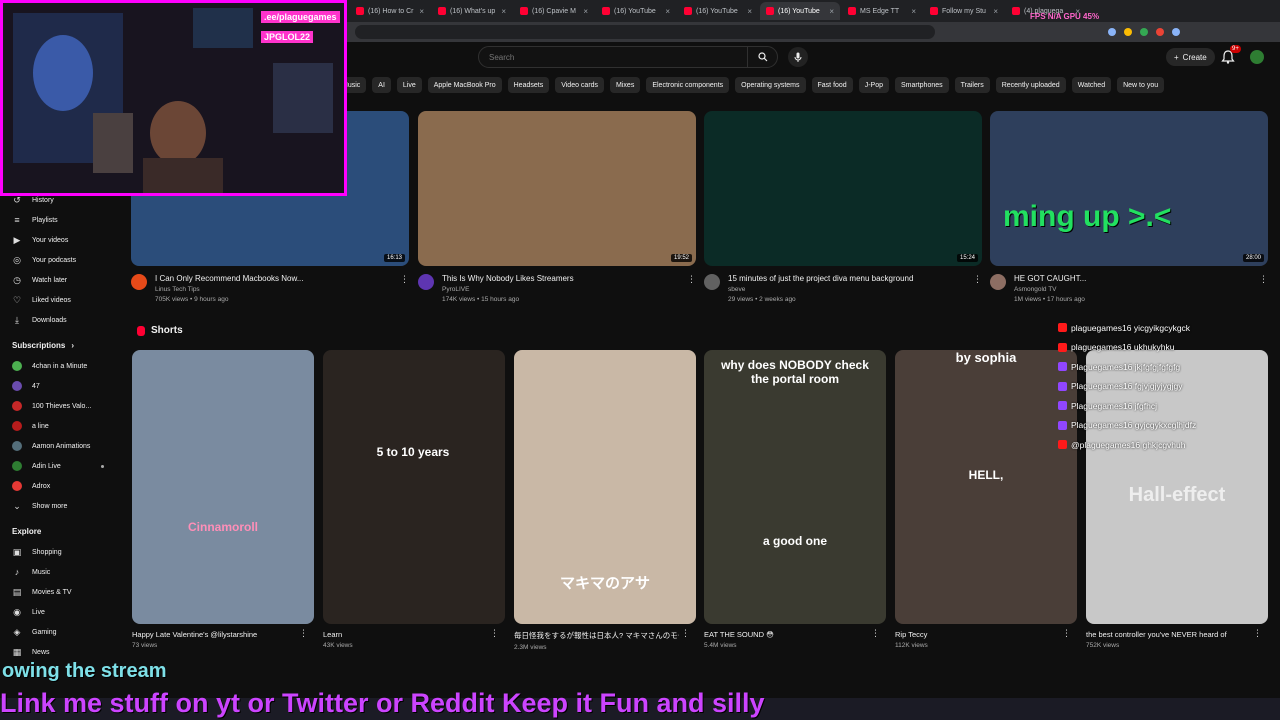  Describe the element at coordinates (964, 11) in the screenshot. I see `browser-tab: Follow my Stu ×` at that location.